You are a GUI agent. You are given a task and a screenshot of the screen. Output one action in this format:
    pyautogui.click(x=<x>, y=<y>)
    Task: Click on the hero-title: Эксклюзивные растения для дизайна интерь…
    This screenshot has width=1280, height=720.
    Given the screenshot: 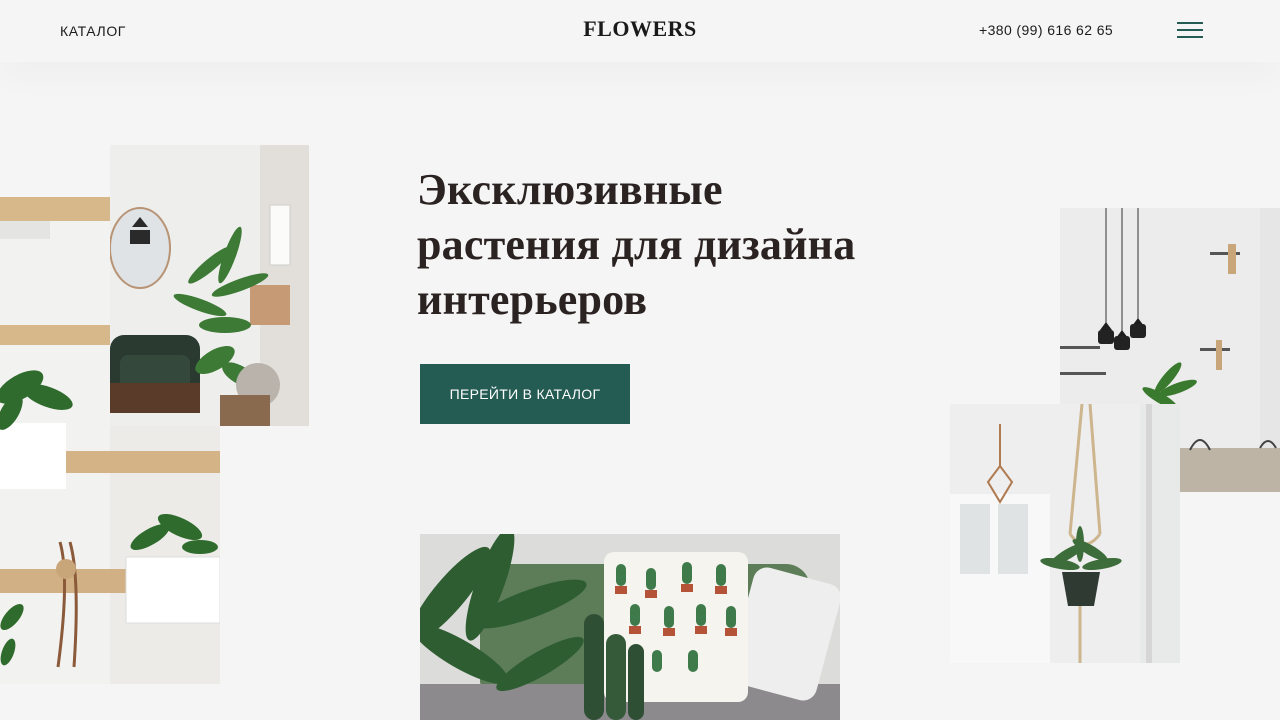 What is the action you would take?
    pyautogui.click(x=677, y=244)
    